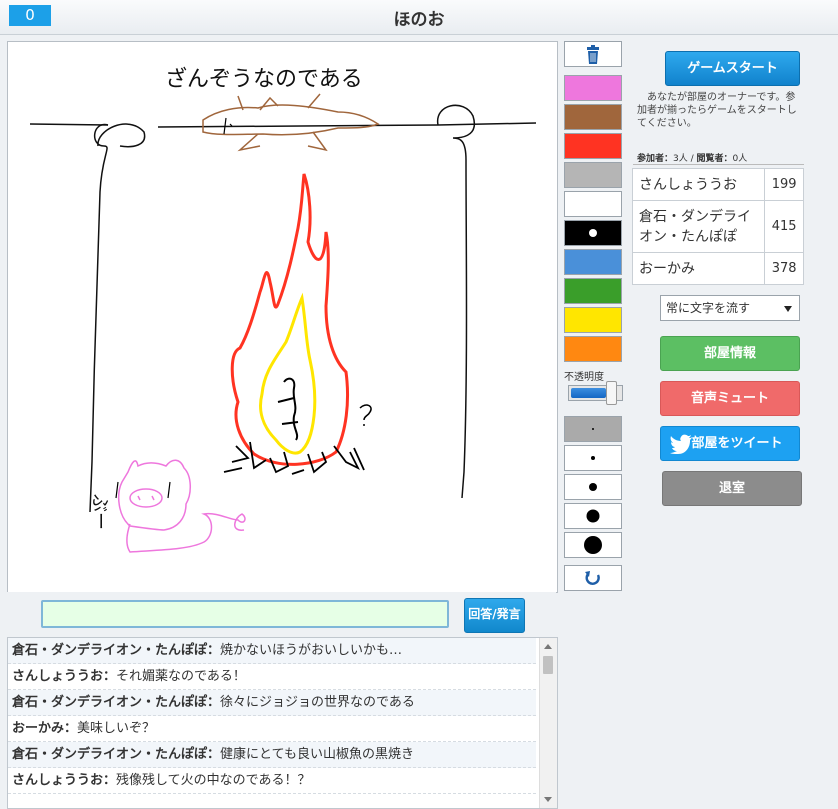 This screenshot has height=809, width=838. I want to click on color-swatch-green, so click(593, 291).